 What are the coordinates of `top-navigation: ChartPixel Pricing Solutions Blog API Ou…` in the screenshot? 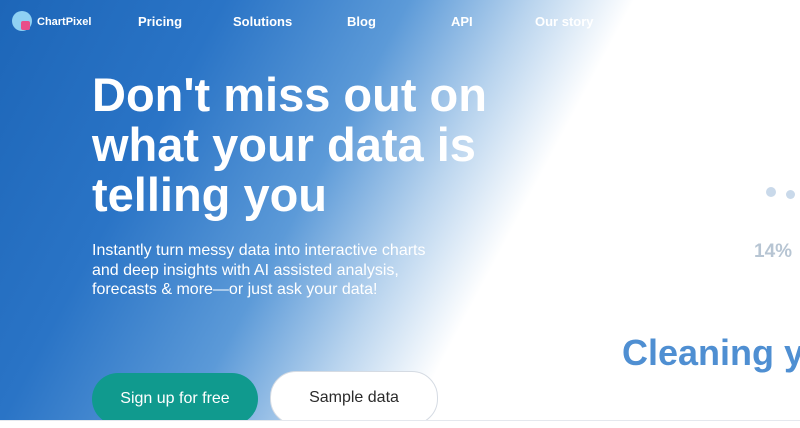 It's located at (400, 22).